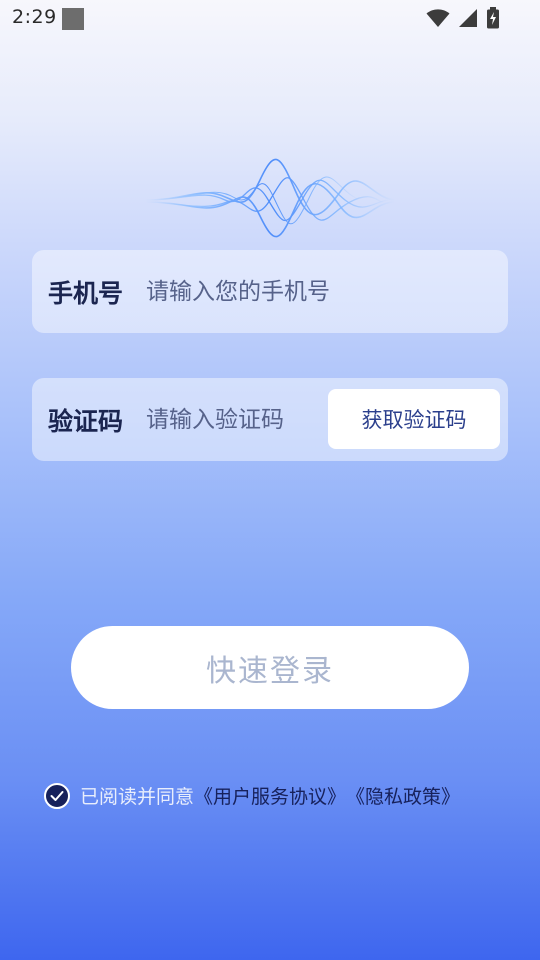 The height and width of the screenshot is (960, 540). I want to click on privacy-policy-link: 《隐私政策》, so click(403, 795).